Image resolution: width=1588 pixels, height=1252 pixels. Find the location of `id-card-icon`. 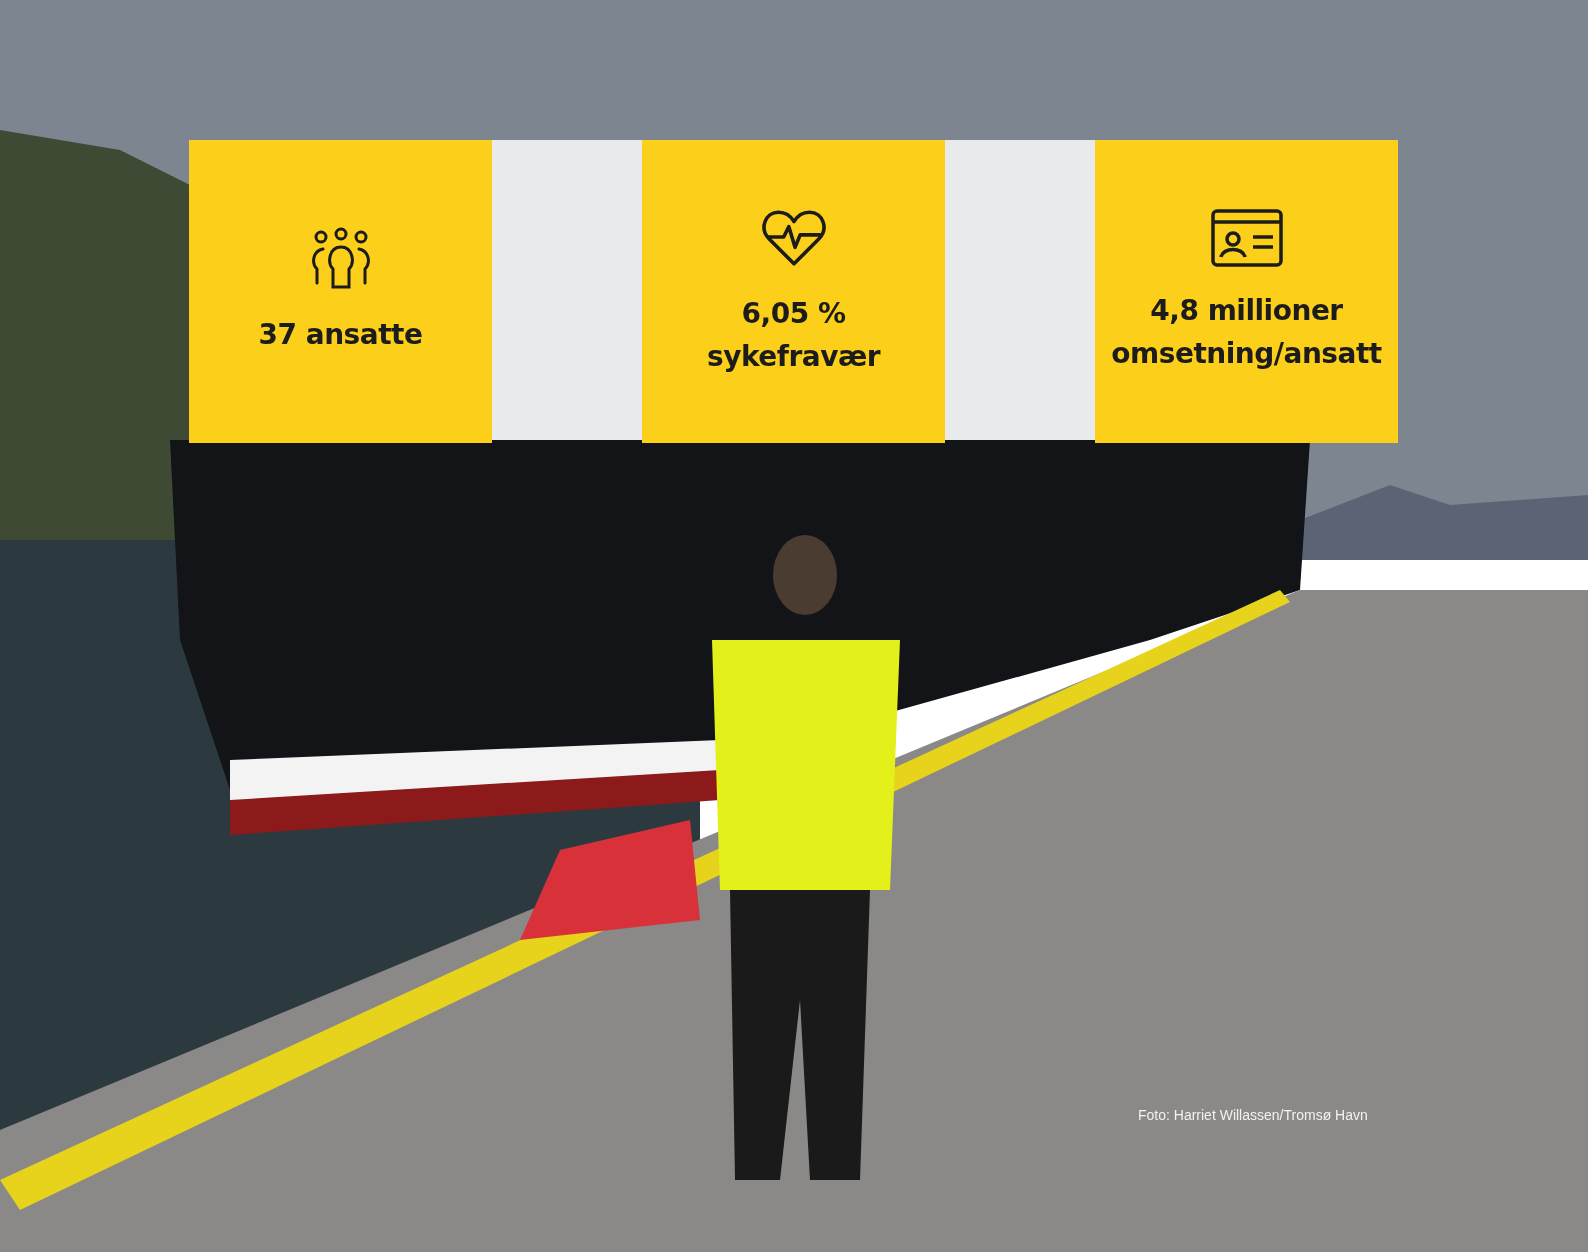

id-card-icon is located at coordinates (1246, 237).